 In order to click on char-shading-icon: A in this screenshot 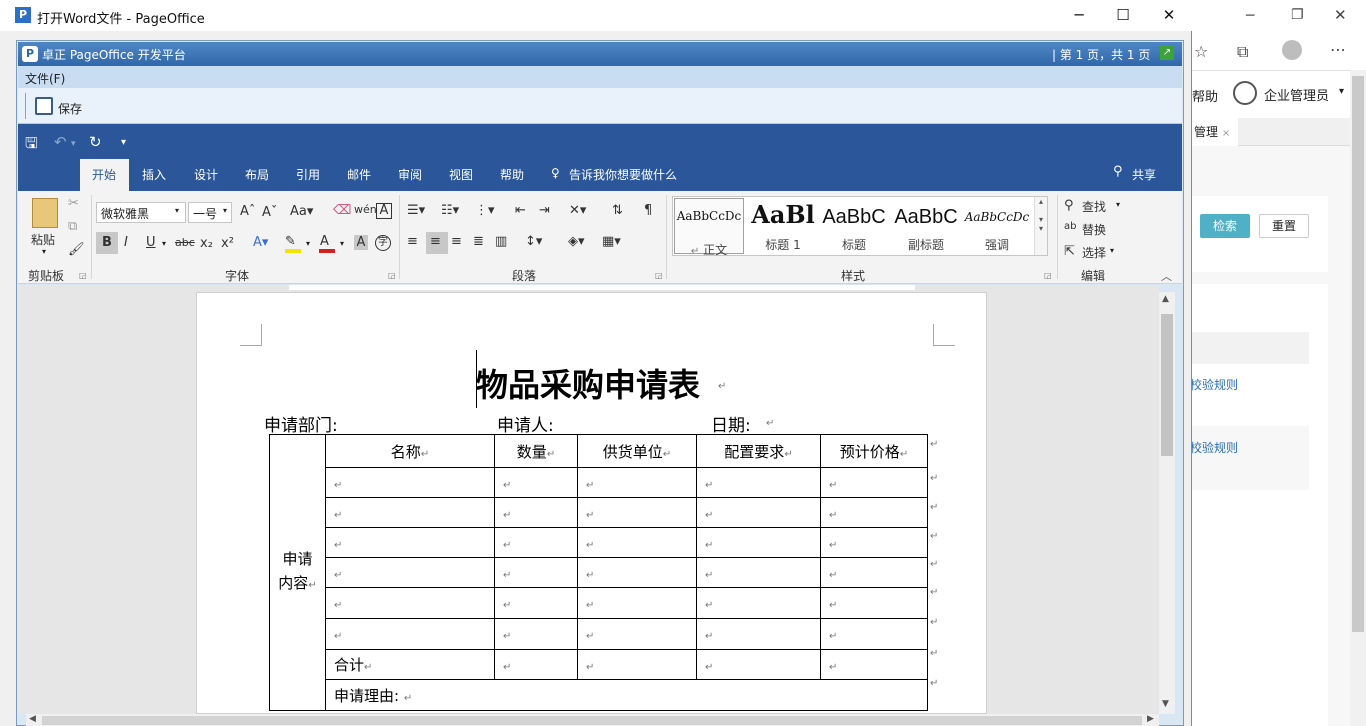, I will do `click(361, 242)`.